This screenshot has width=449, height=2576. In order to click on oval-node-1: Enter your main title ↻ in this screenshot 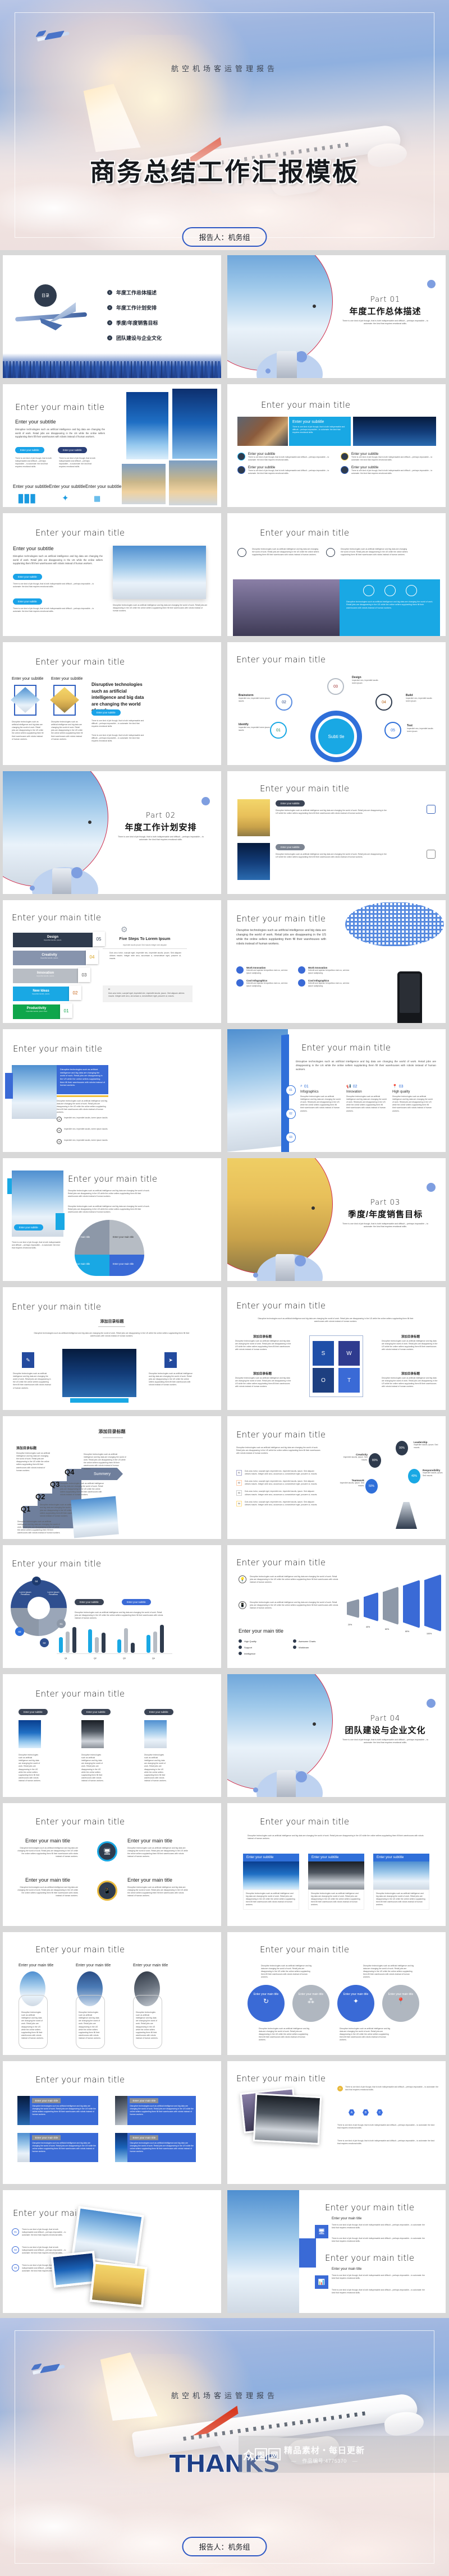, I will do `click(267, 2003)`.